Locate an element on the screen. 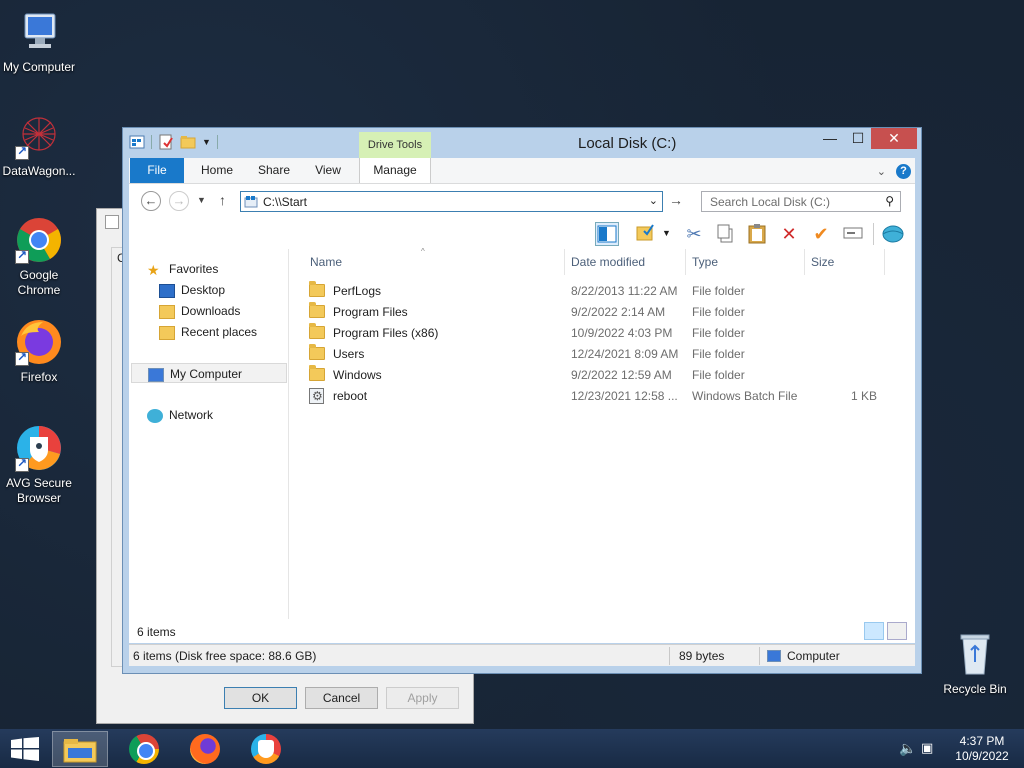 The width and height of the screenshot is (1024, 768). column-header-date: Date modified is located at coordinates (608, 262).